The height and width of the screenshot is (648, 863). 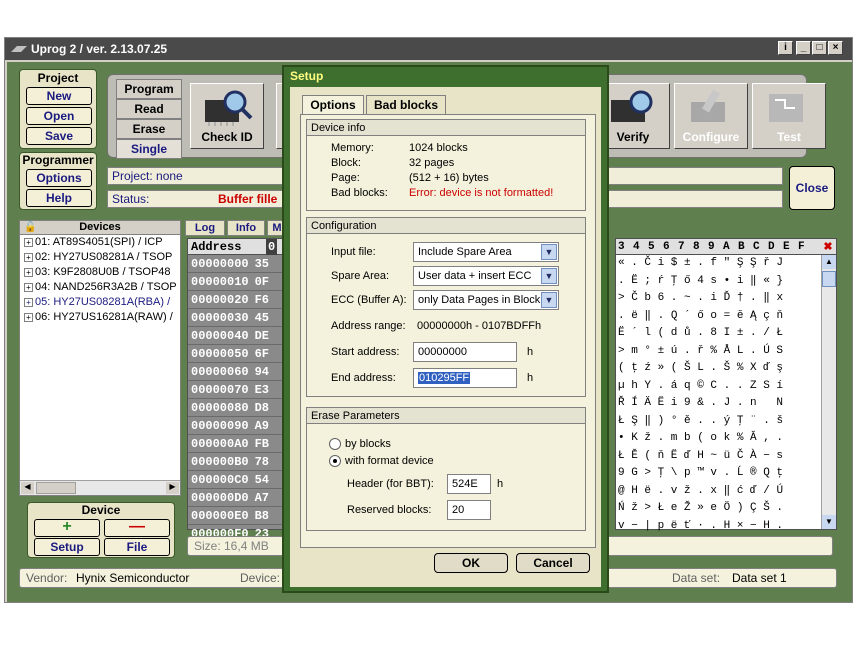 I want to click on device-item-selected: +05: HY27US08281A(RBA) /, so click(x=100, y=302).